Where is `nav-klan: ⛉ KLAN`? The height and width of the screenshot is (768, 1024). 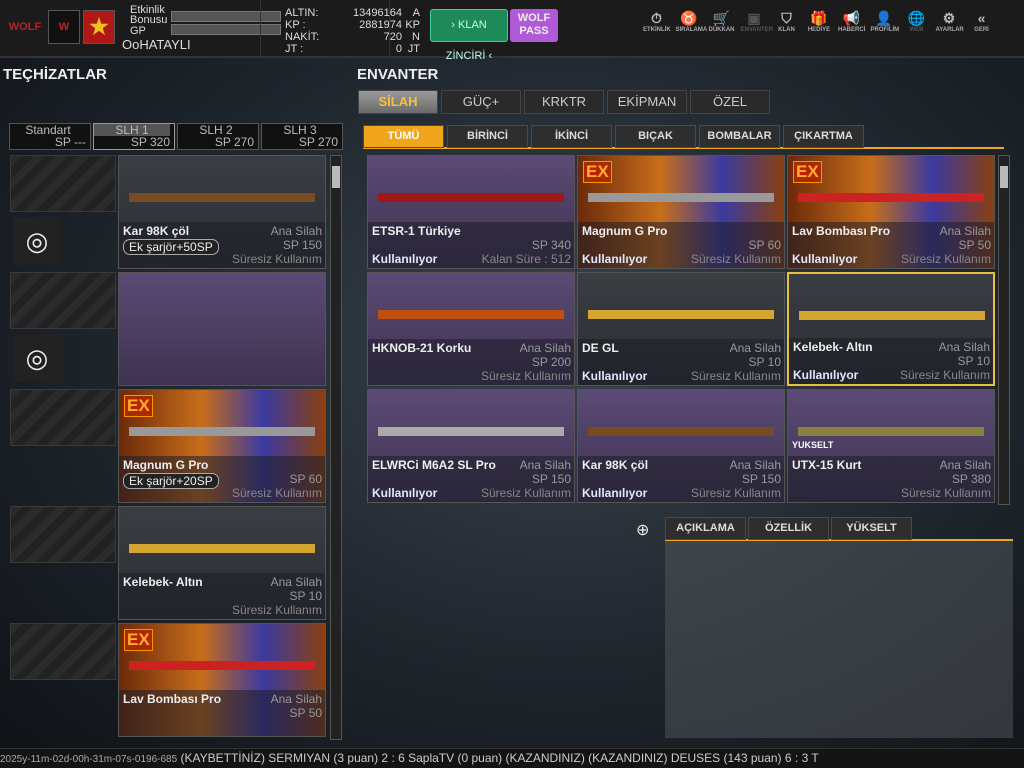 nav-klan: ⛉ KLAN is located at coordinates (786, 21).